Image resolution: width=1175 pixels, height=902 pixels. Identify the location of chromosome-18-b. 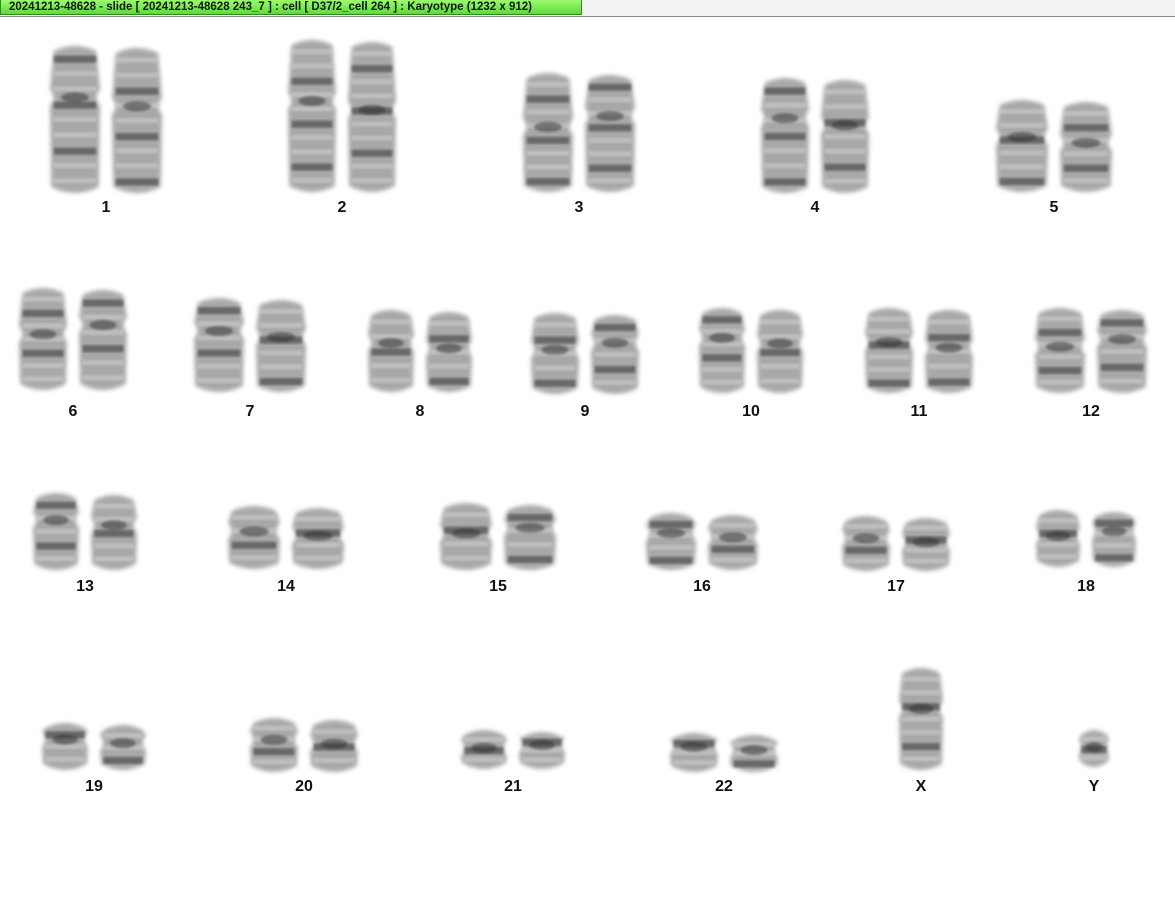
(1114, 539).